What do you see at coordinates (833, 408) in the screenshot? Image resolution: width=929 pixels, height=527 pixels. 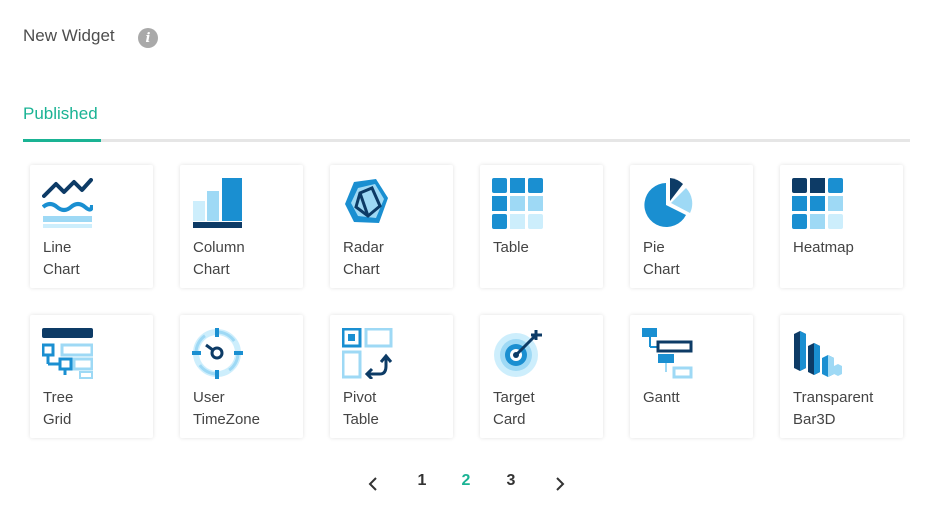 I see `widget-label: Transparent Bar3D` at bounding box center [833, 408].